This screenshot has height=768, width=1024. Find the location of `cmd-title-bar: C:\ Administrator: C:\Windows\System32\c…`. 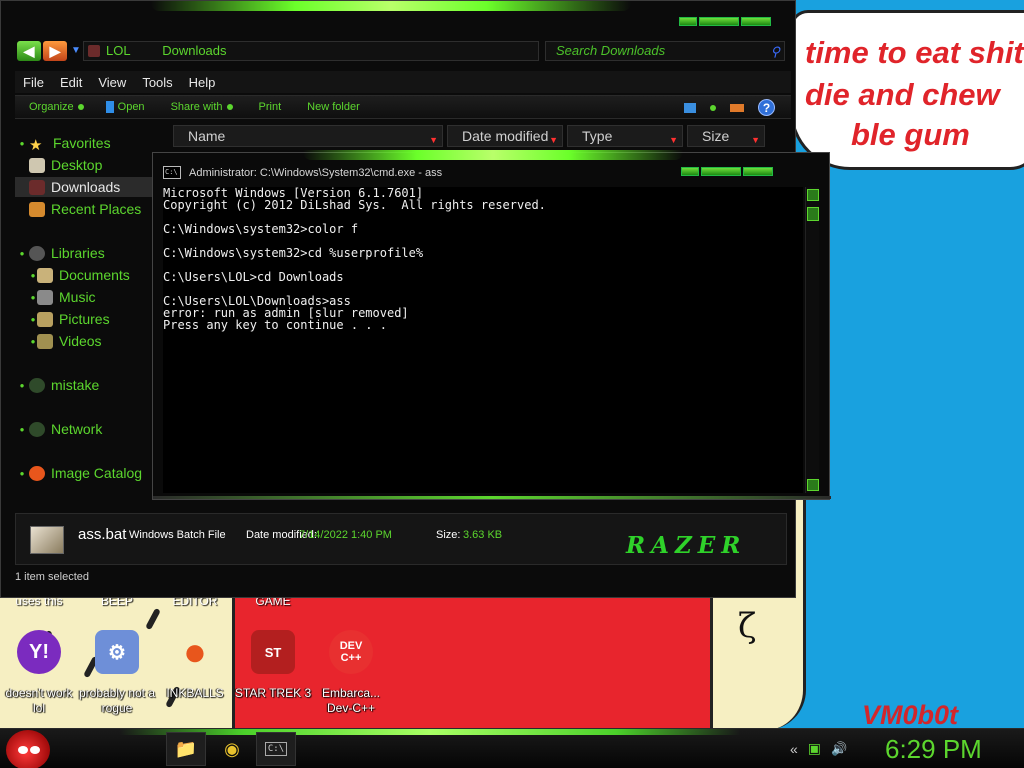

cmd-title-bar: C:\ Administrator: C:\Windows\System32\c… is located at coordinates (302, 172).